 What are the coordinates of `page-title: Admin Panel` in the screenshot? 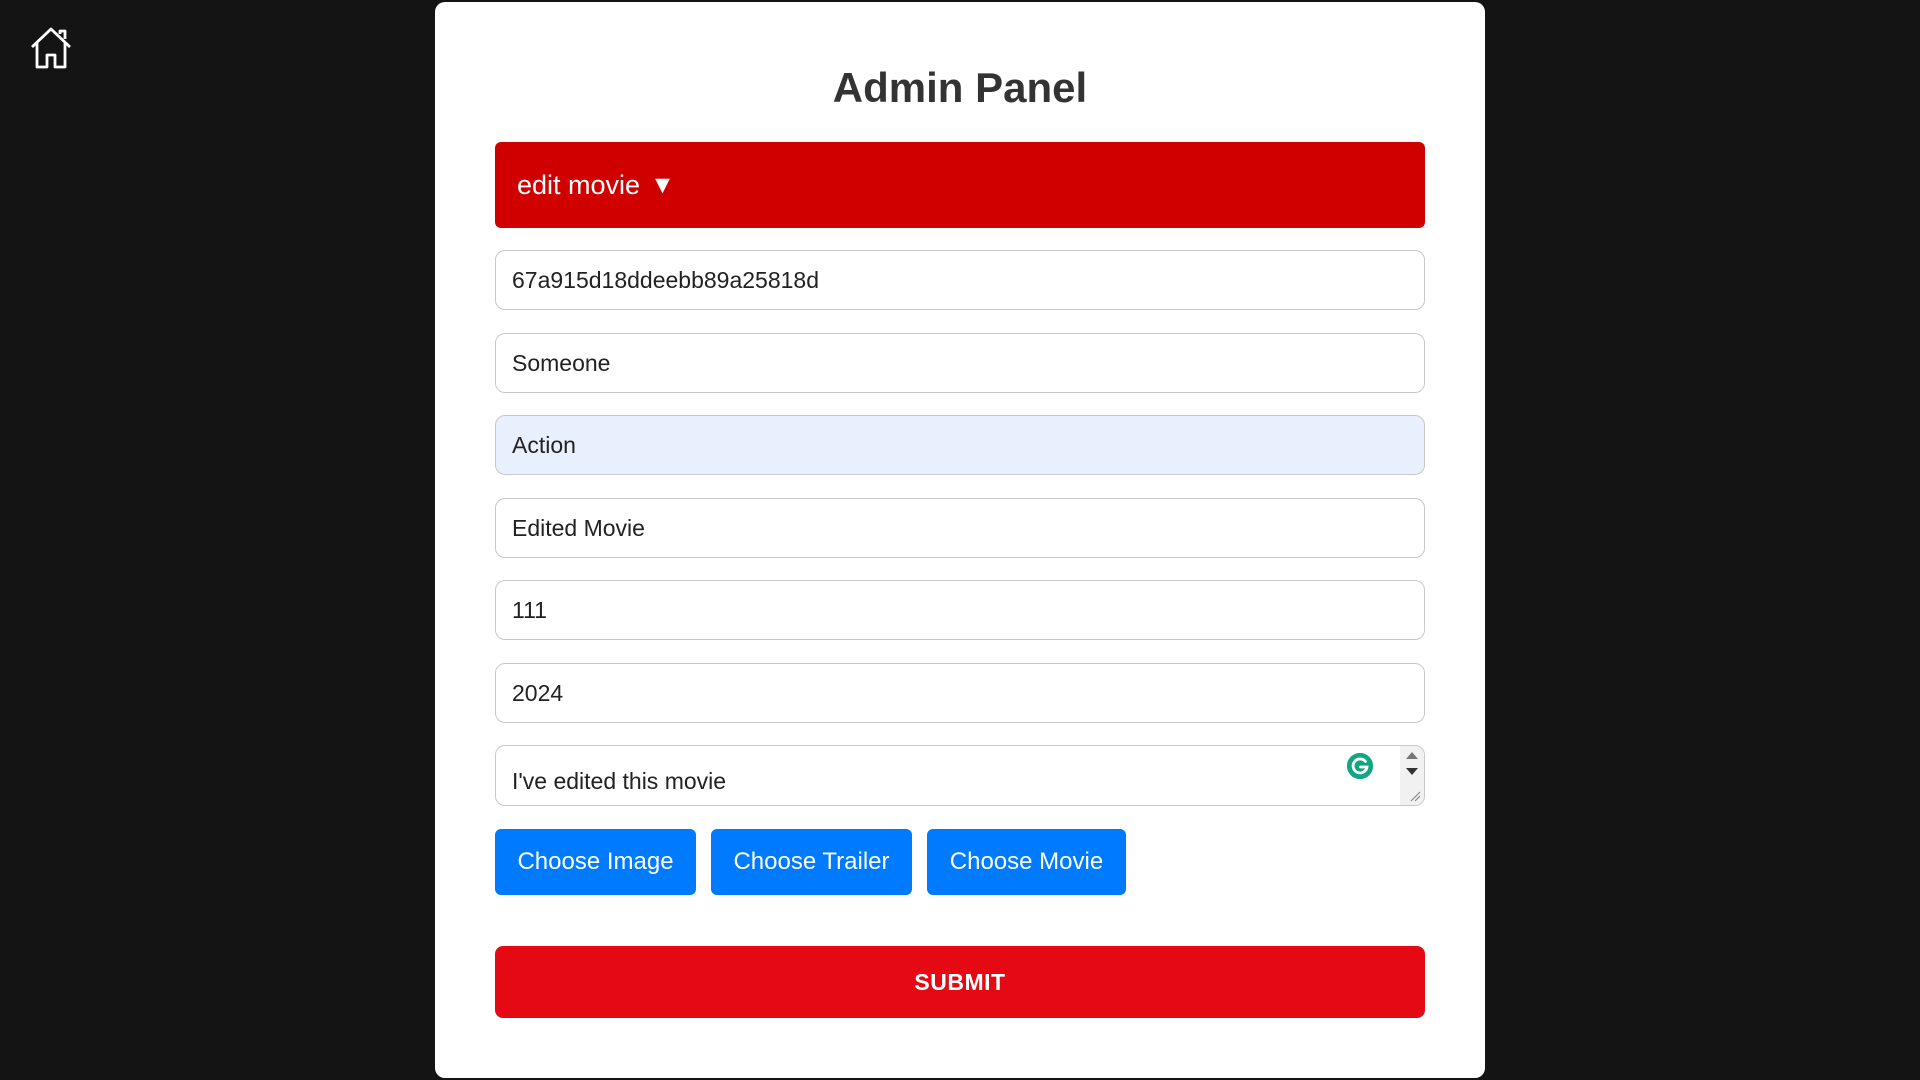 It's located at (960, 87).